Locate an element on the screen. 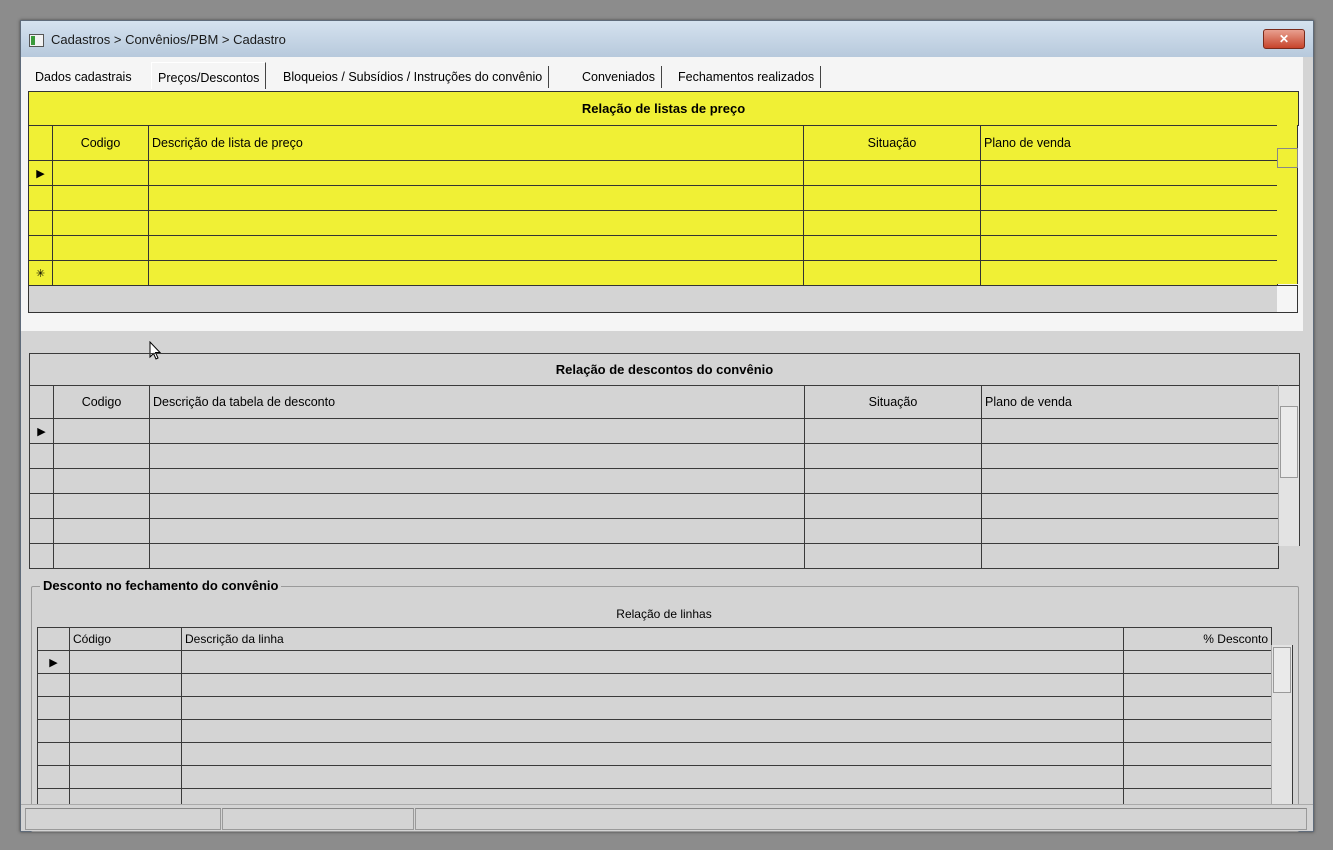 The width and height of the screenshot is (1333, 850). discounts-header: Relação de descontos do convênio is located at coordinates (664, 369).